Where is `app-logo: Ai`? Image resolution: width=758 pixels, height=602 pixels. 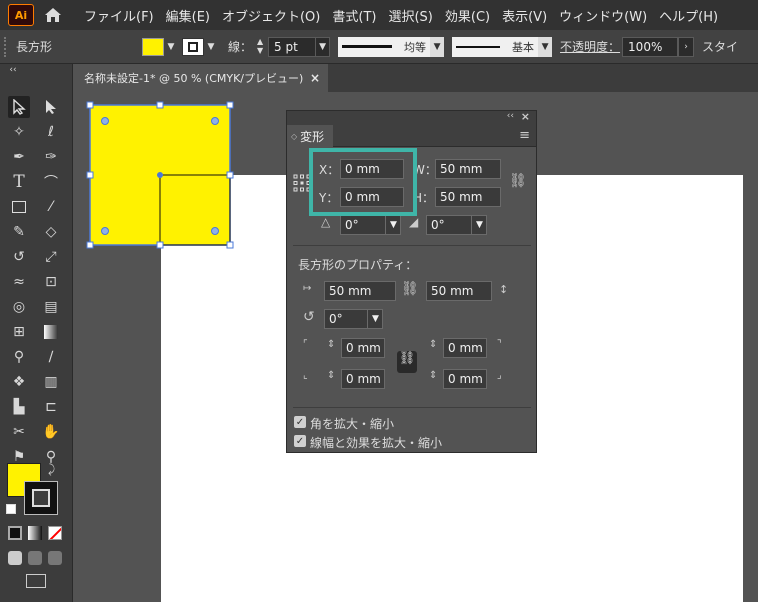 app-logo: Ai is located at coordinates (21, 15).